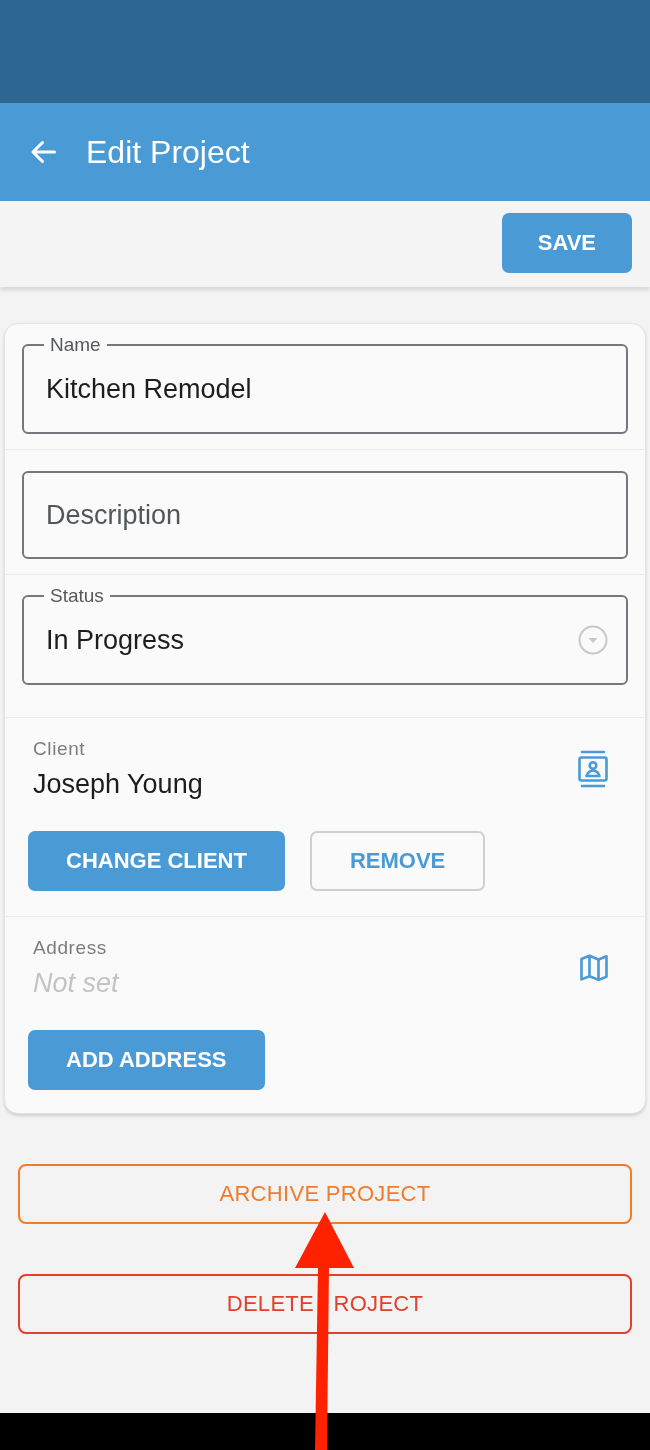 This screenshot has width=650, height=1450. I want to click on remove-client-button: REMOVE, so click(397, 861).